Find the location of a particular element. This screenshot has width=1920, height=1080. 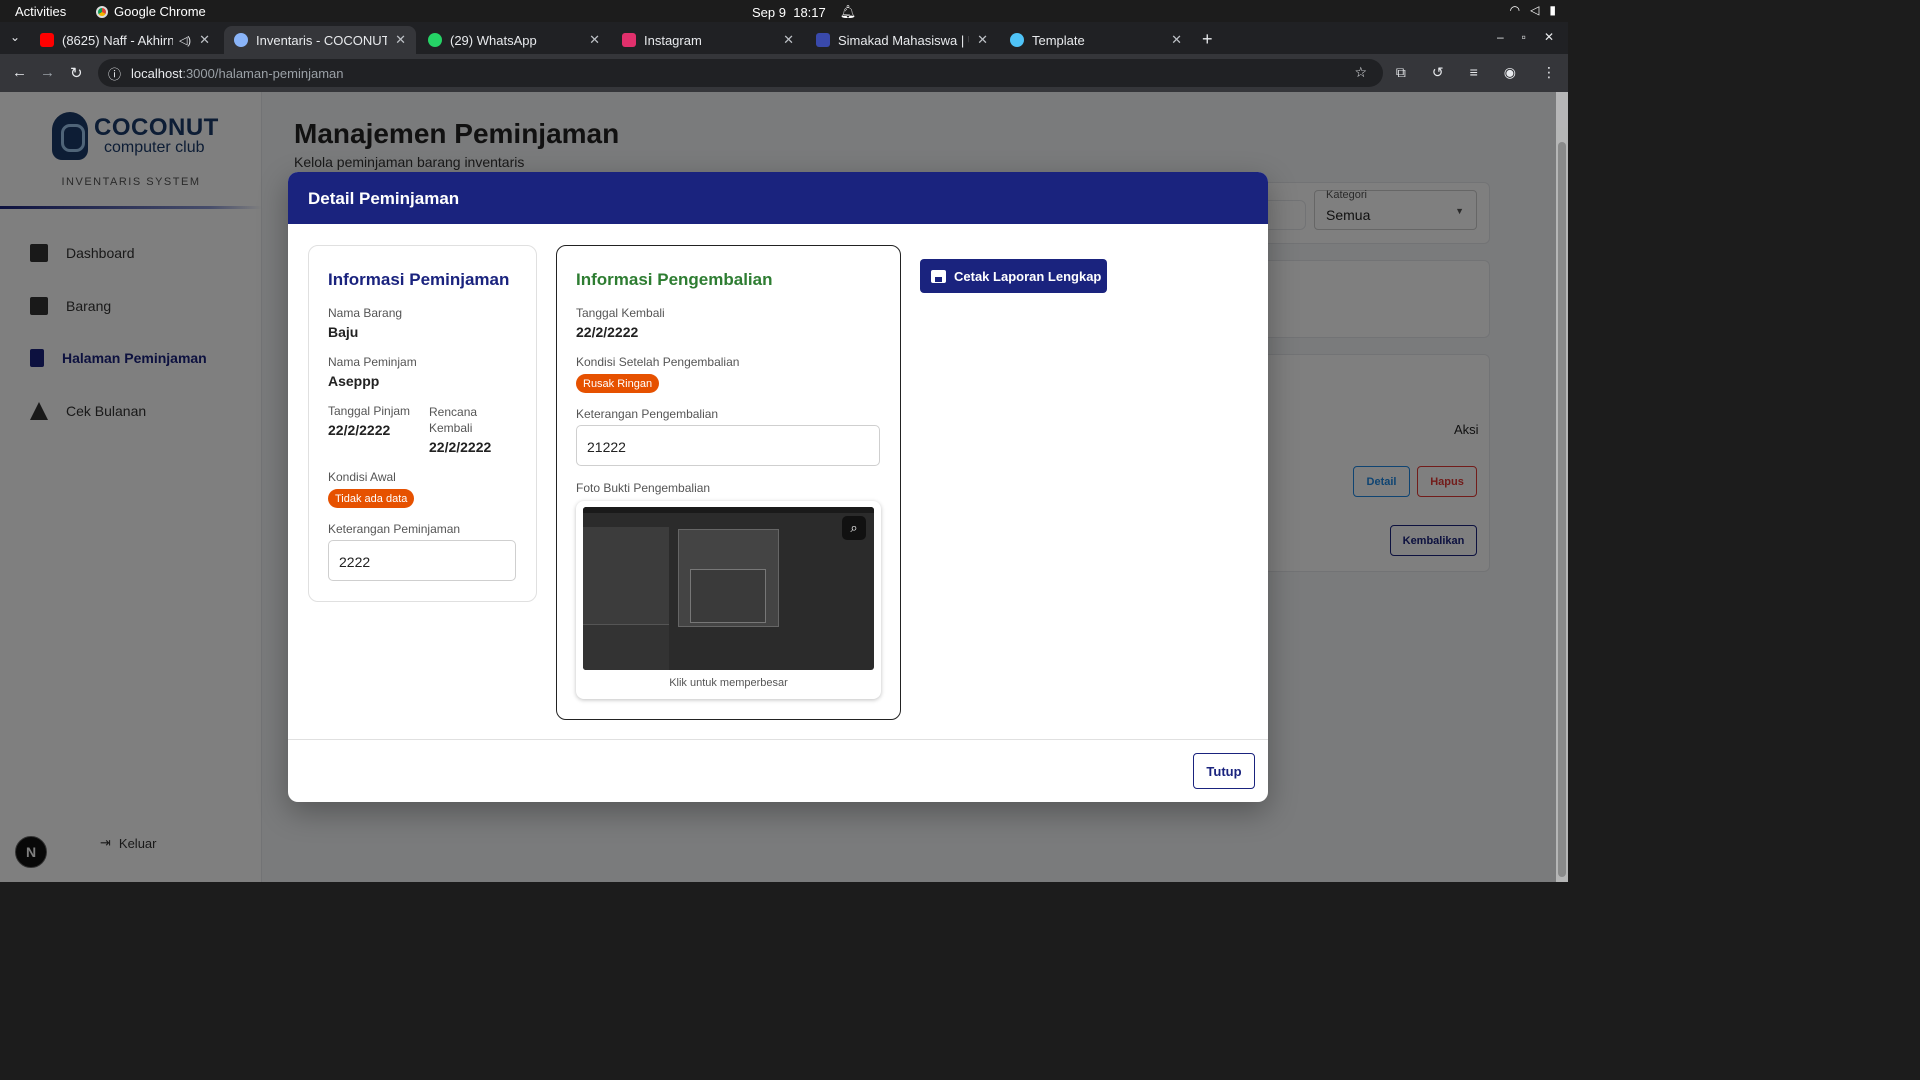

tab-title: (29) WhatsApp is located at coordinates (493, 40).